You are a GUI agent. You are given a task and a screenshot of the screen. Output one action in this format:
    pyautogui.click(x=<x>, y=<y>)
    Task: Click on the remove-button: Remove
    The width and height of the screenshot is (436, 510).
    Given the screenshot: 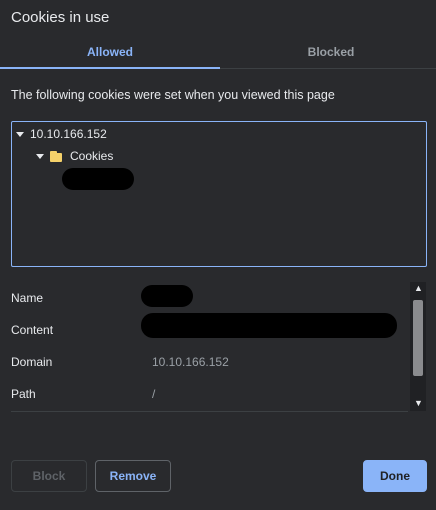 What is the action you would take?
    pyautogui.click(x=133, y=476)
    